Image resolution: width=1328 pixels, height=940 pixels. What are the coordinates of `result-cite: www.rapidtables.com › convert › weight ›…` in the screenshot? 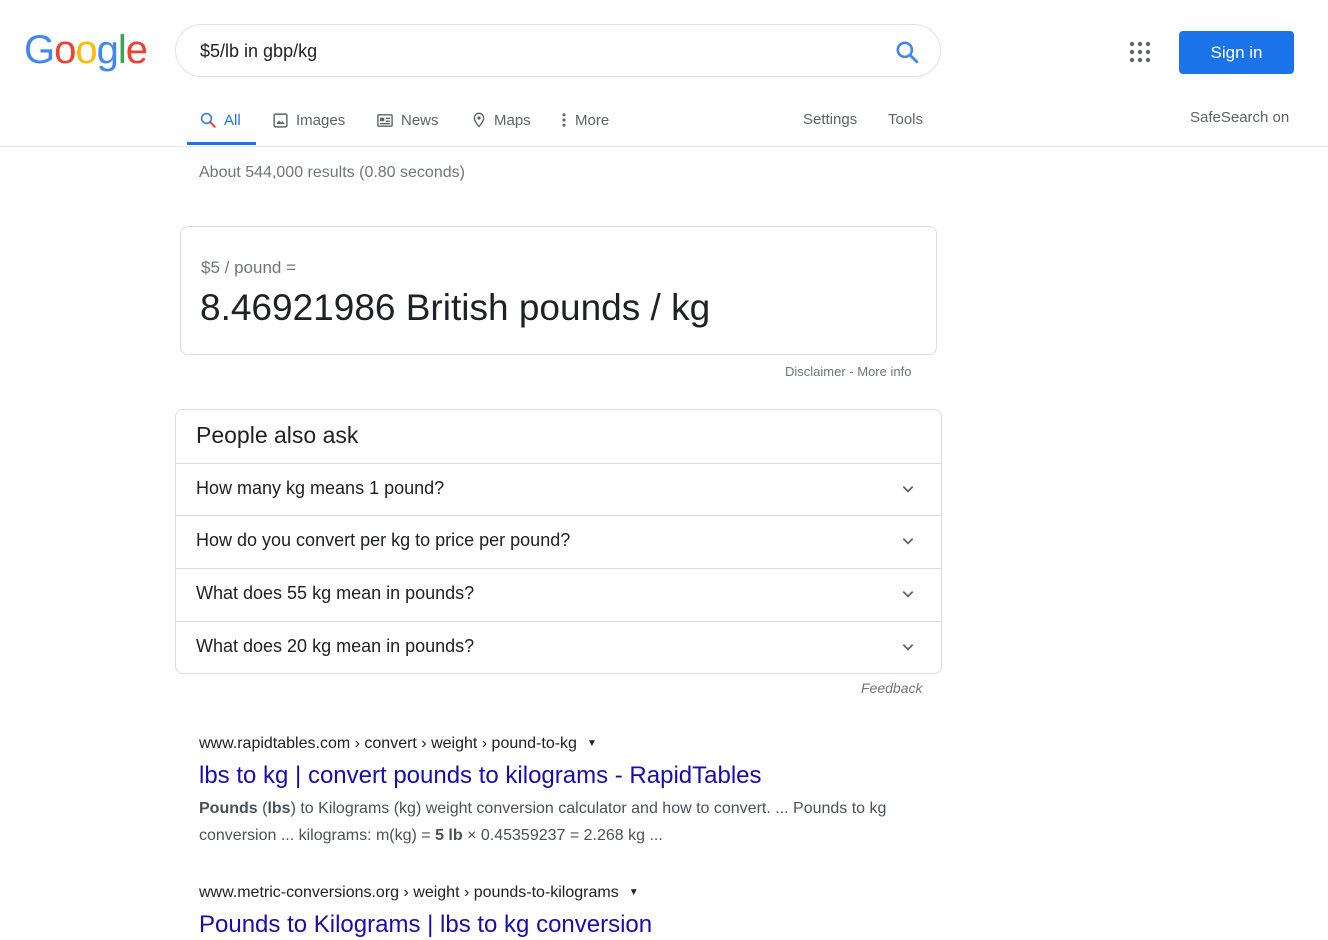 It's located at (398, 744).